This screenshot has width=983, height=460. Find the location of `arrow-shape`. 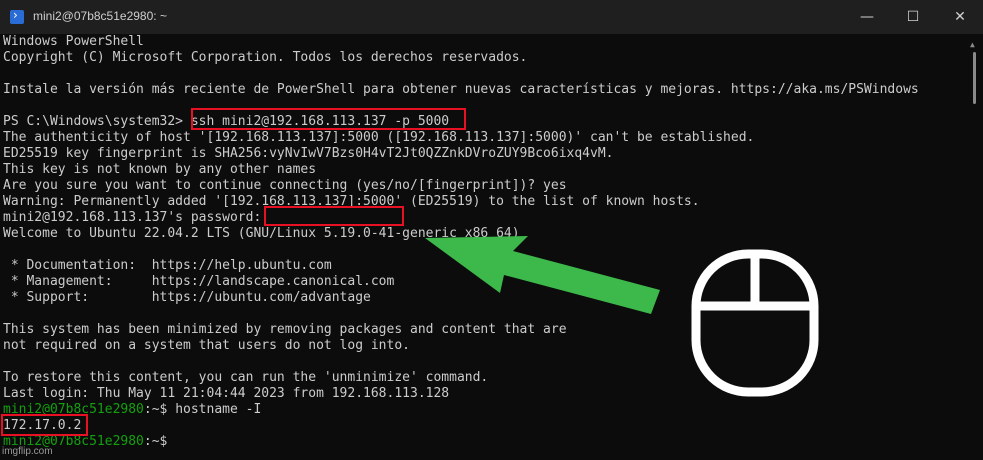

arrow-shape is located at coordinates (542, 275).